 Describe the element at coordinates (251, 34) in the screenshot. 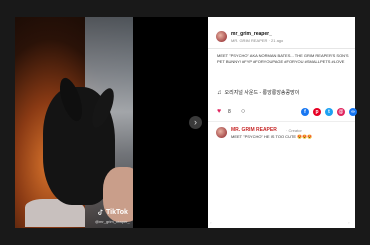

I see `post-username: mr_grim_reaper_` at that location.